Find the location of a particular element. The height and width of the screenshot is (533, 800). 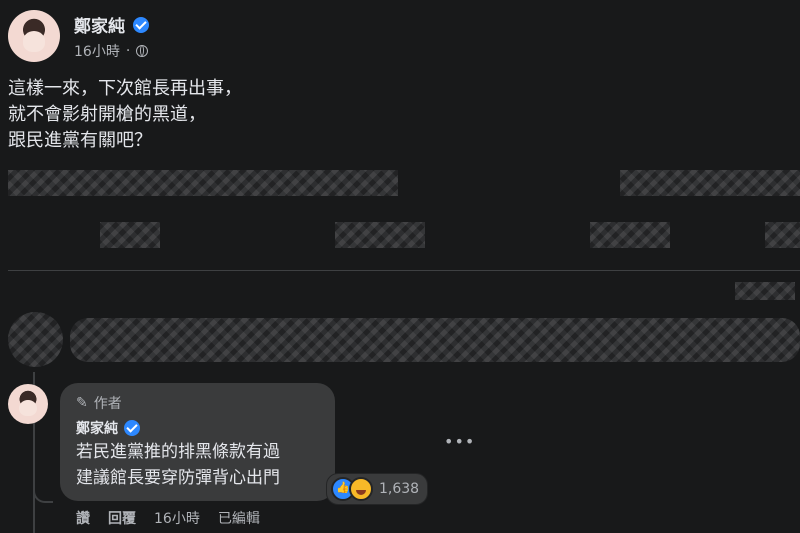

haha-reaction-icon is located at coordinates (361, 489).